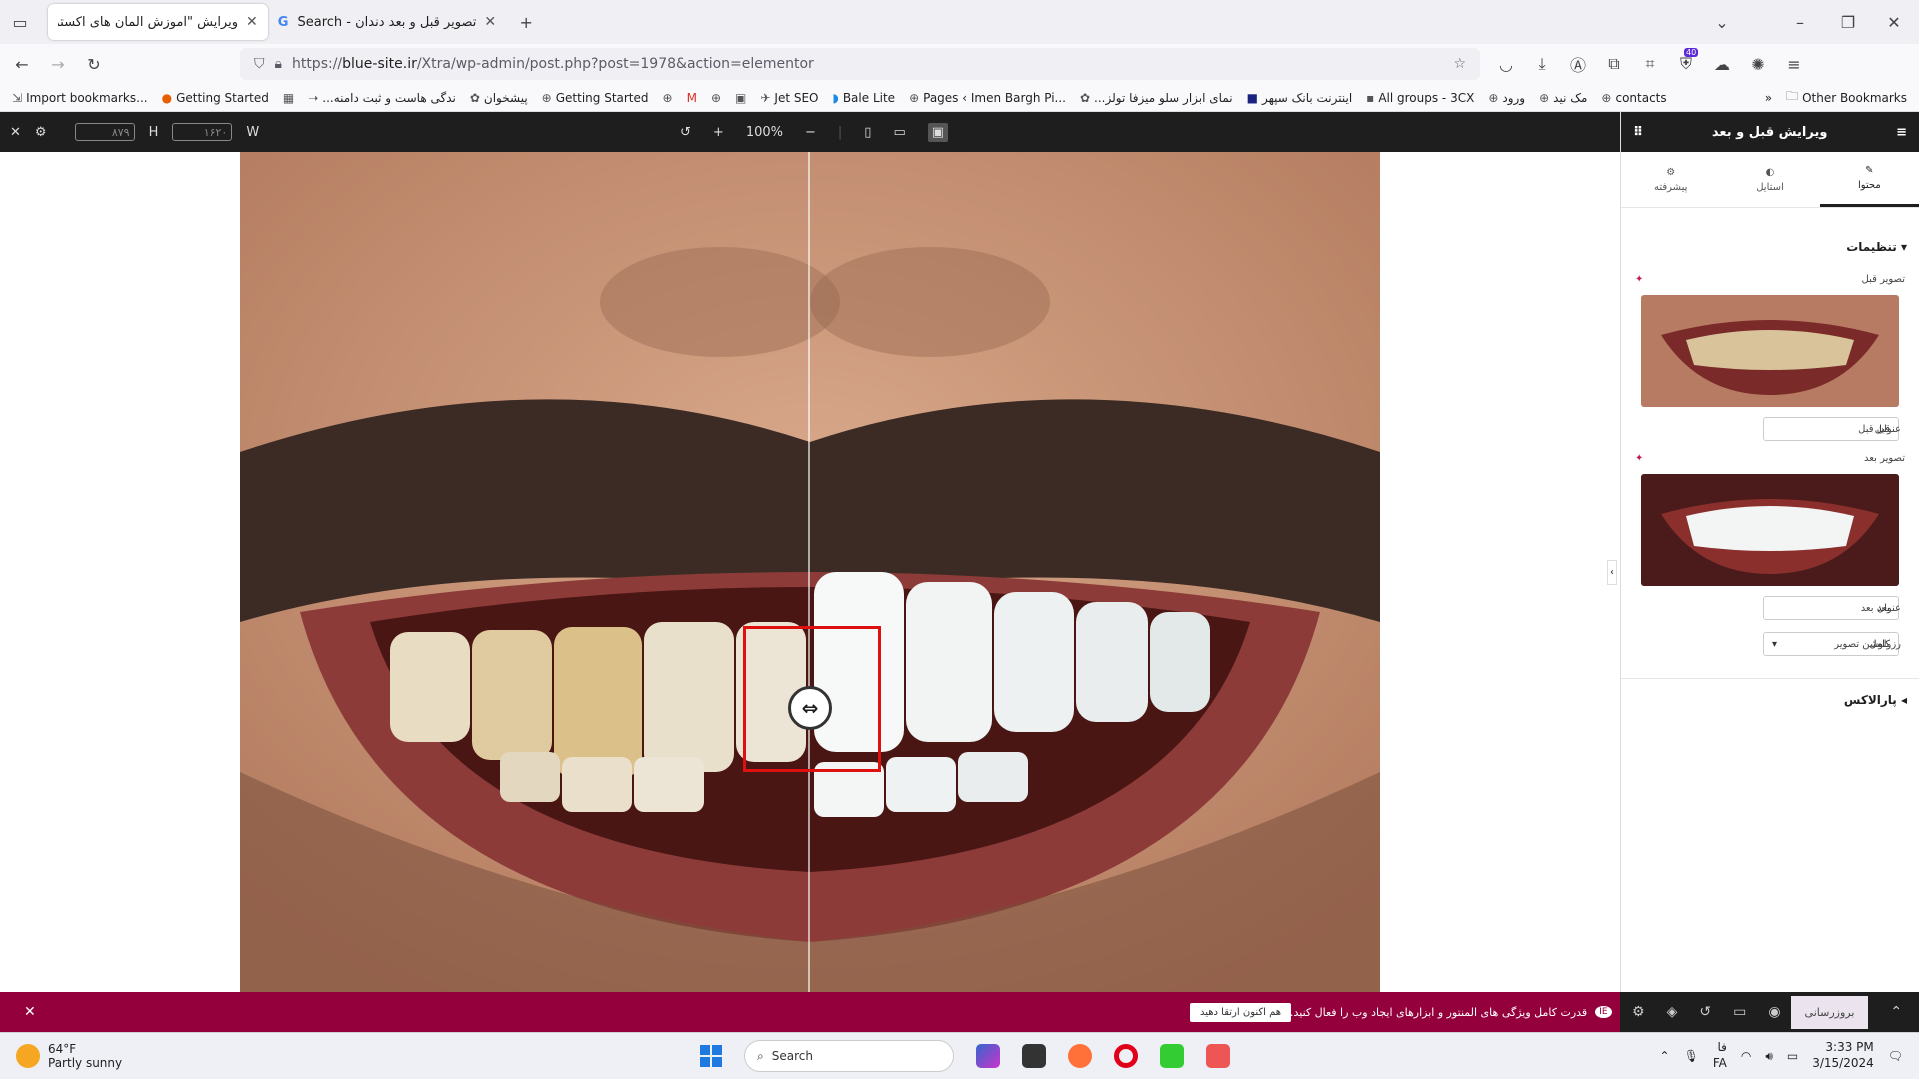  Describe the element at coordinates (1633, 98) in the screenshot. I see `bookmark-item: ⊕ contacts` at that location.